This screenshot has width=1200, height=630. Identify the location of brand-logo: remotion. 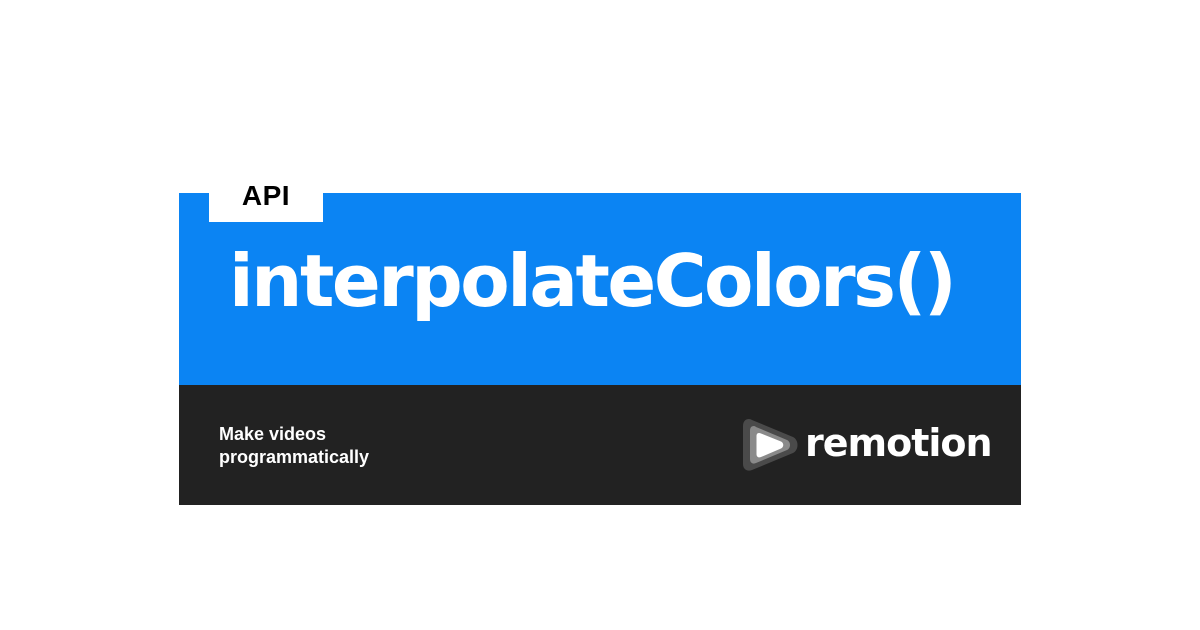
(867, 445).